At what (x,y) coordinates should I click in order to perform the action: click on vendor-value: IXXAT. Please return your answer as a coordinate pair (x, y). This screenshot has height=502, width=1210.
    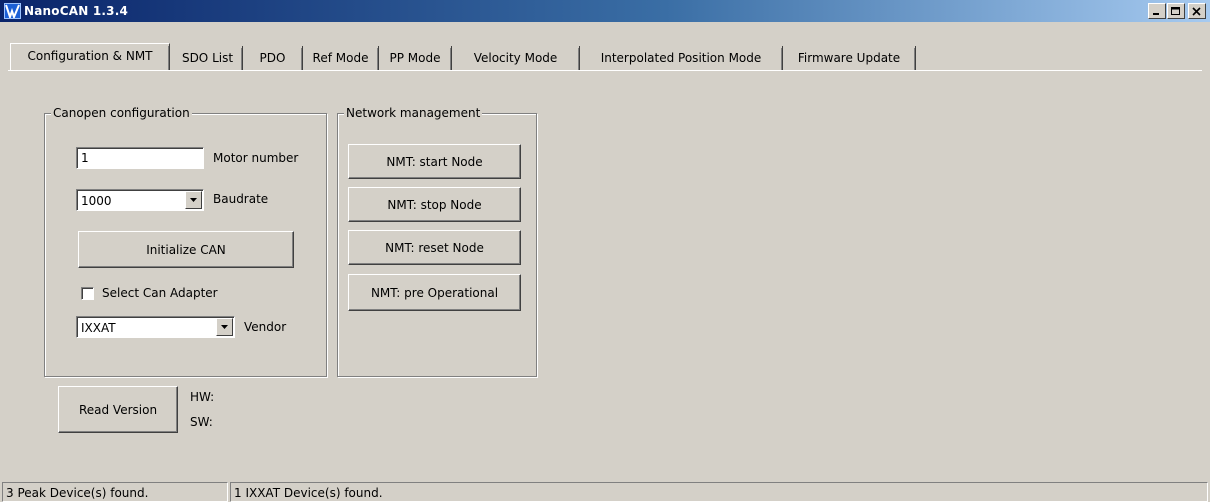
    Looking at the image, I should click on (98, 328).